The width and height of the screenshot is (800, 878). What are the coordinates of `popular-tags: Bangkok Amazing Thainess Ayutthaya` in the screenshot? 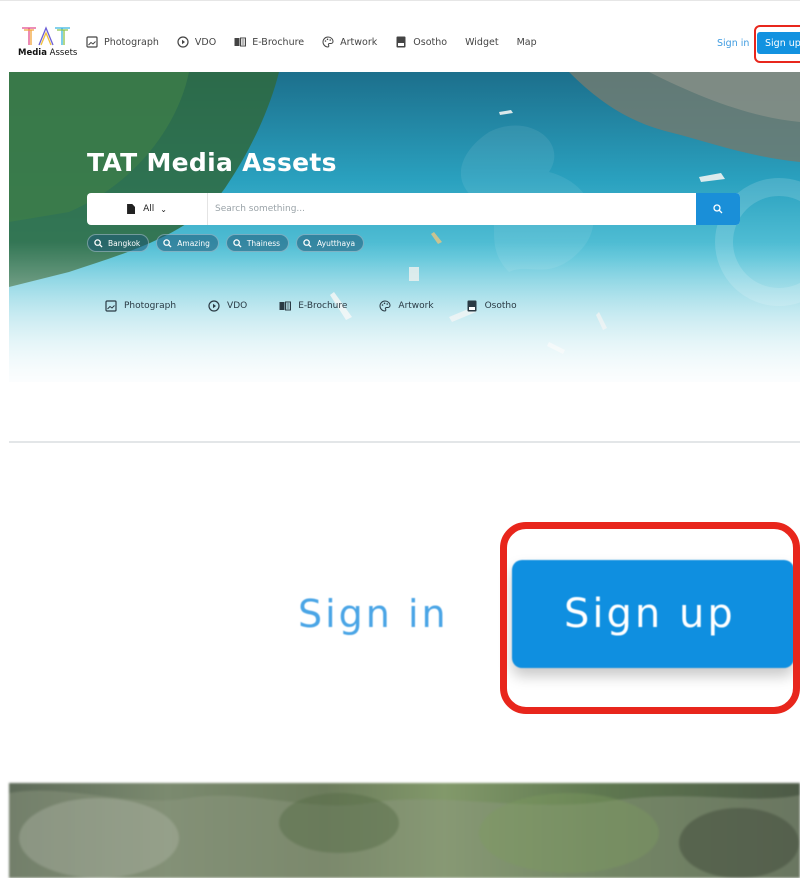 It's located at (226, 243).